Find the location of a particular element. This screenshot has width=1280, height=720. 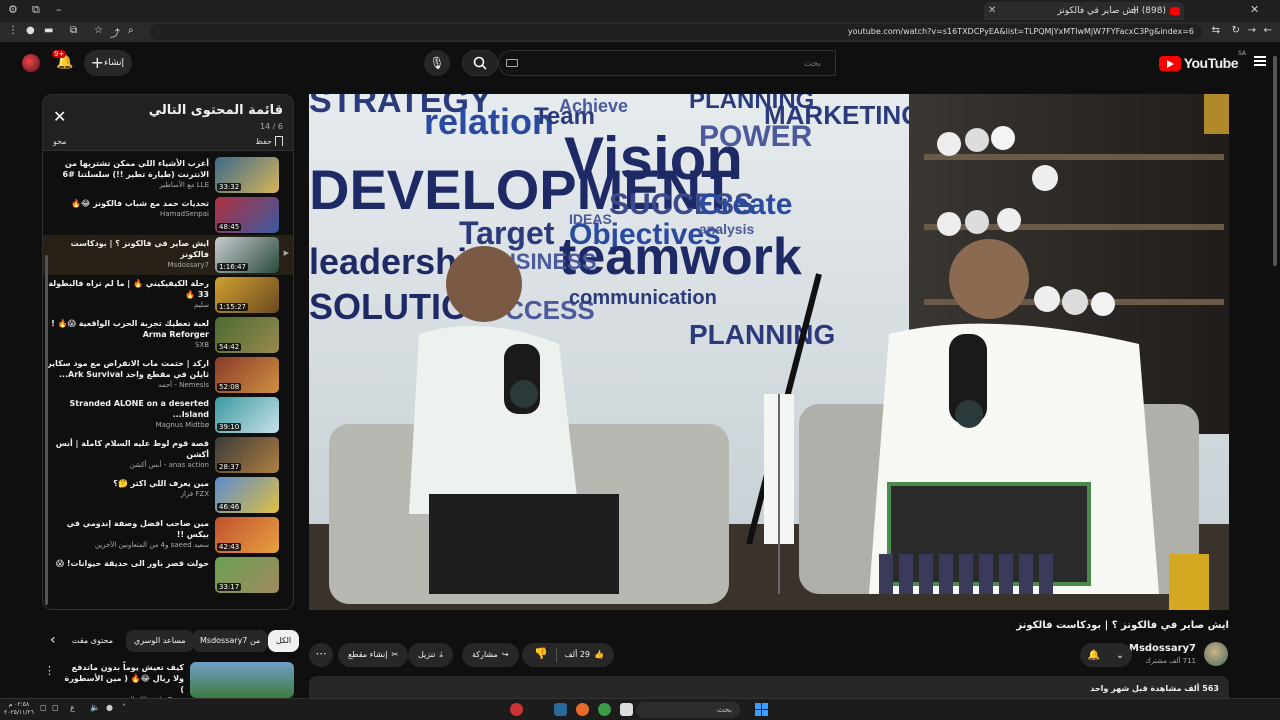

avatar is located at coordinates (31, 63).